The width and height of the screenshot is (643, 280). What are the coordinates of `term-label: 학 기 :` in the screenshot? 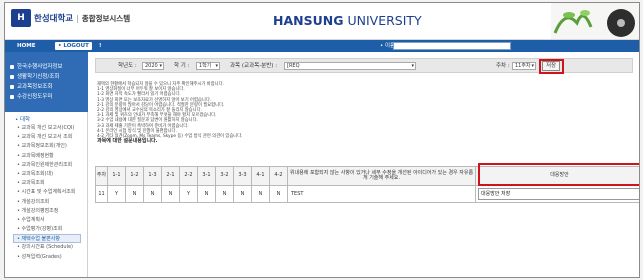 It's located at (182, 66).